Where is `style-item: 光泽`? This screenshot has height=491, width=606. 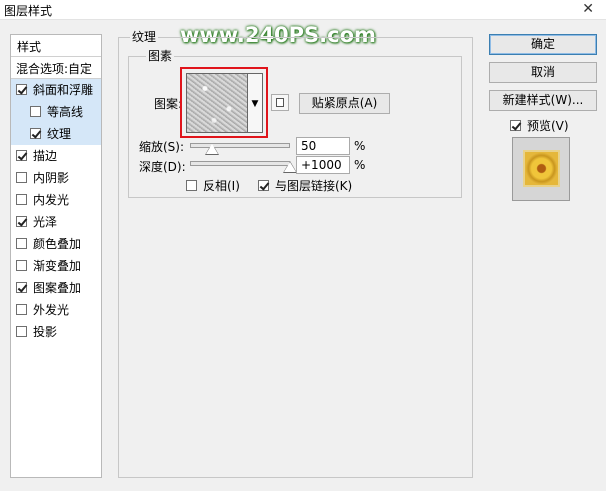 style-item: 光泽 is located at coordinates (56, 222).